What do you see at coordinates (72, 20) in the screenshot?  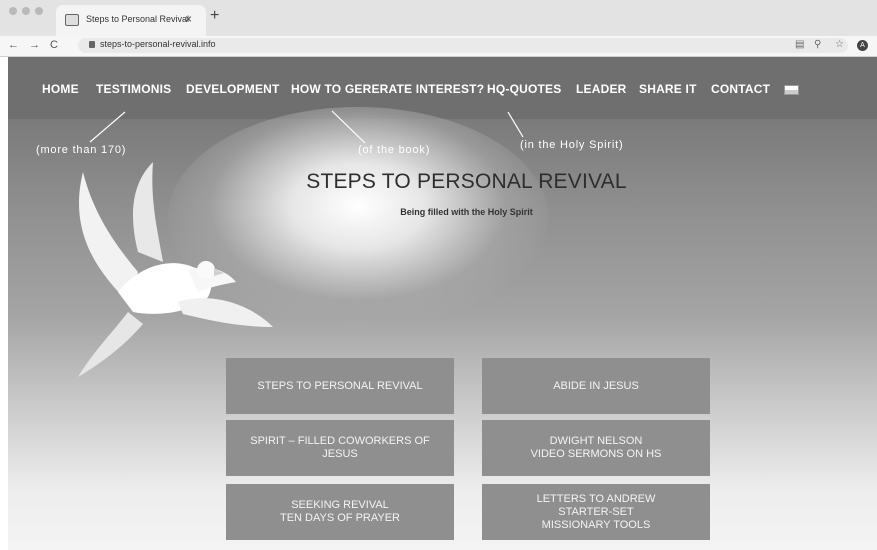 I see `favicon-icon` at bounding box center [72, 20].